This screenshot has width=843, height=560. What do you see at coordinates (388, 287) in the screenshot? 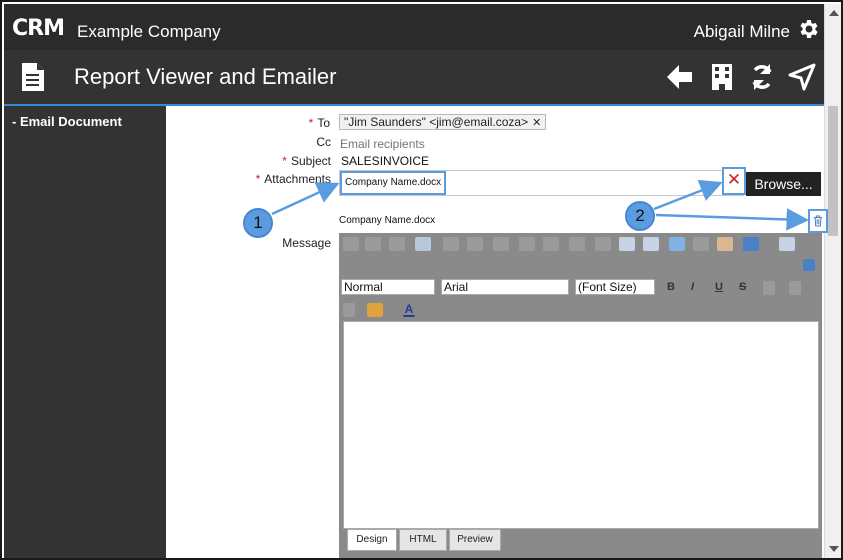
I see `paragraph-format-select: Normal` at bounding box center [388, 287].